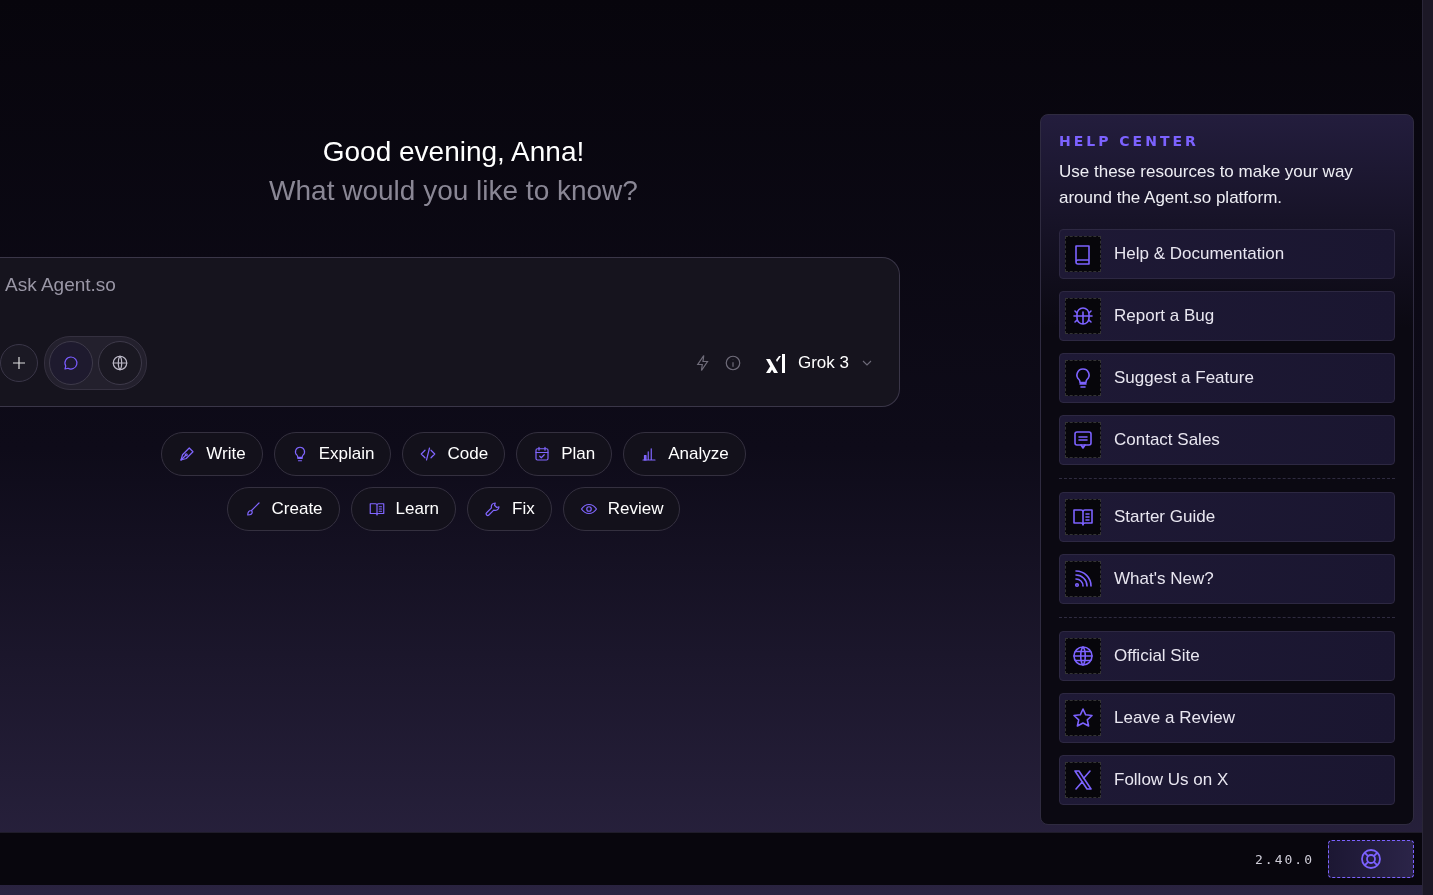  What do you see at coordinates (1227, 440) in the screenshot?
I see `help-link: Contact Sales` at bounding box center [1227, 440].